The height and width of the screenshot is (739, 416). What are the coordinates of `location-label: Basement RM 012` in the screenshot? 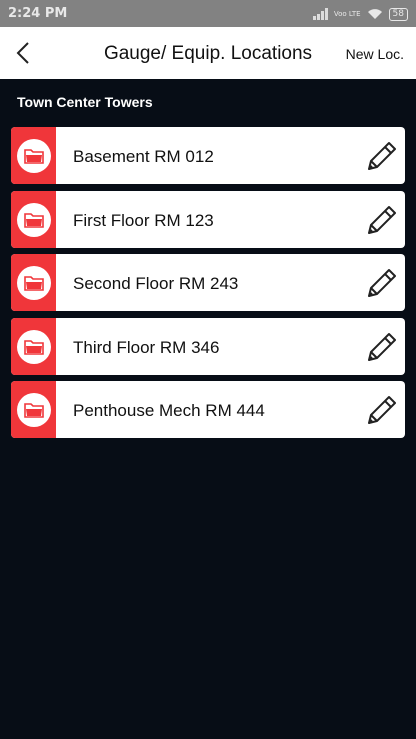 It's located at (143, 156).